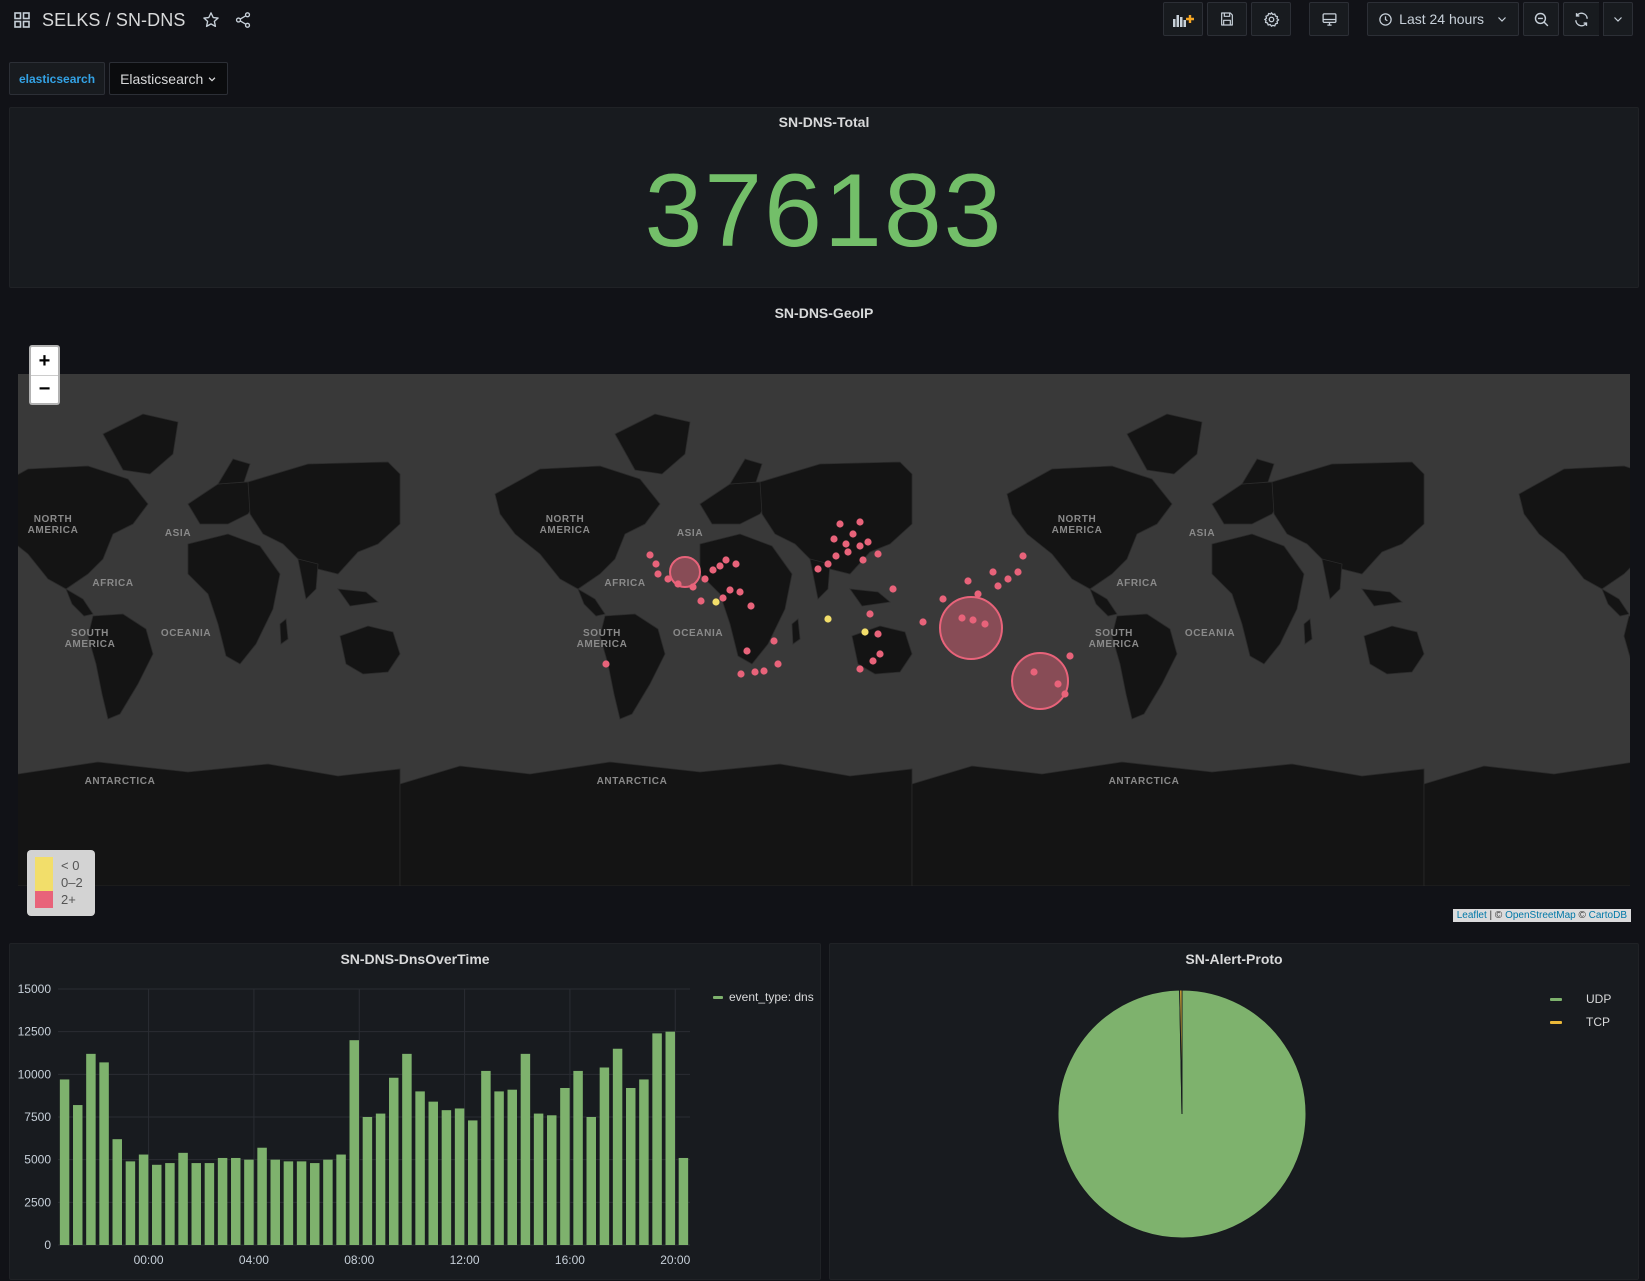 The height and width of the screenshot is (1281, 1645). Describe the element at coordinates (1541, 19) in the screenshot. I see `zoom-out-time-button` at that location.